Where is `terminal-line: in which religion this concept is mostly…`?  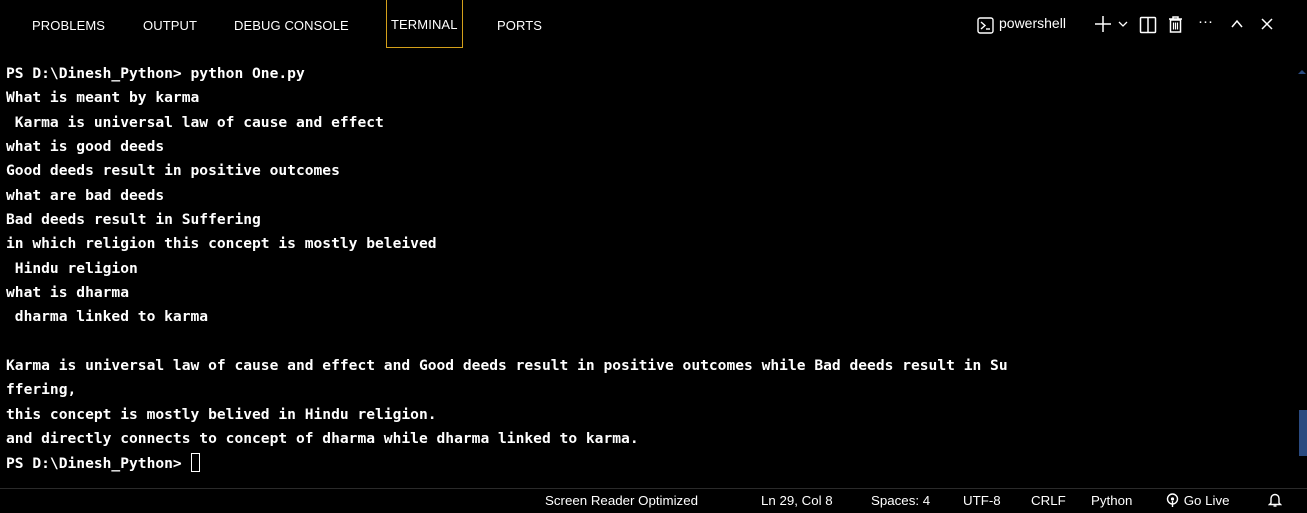
terminal-line: in which religion this concept is mostly… is located at coordinates (221, 244).